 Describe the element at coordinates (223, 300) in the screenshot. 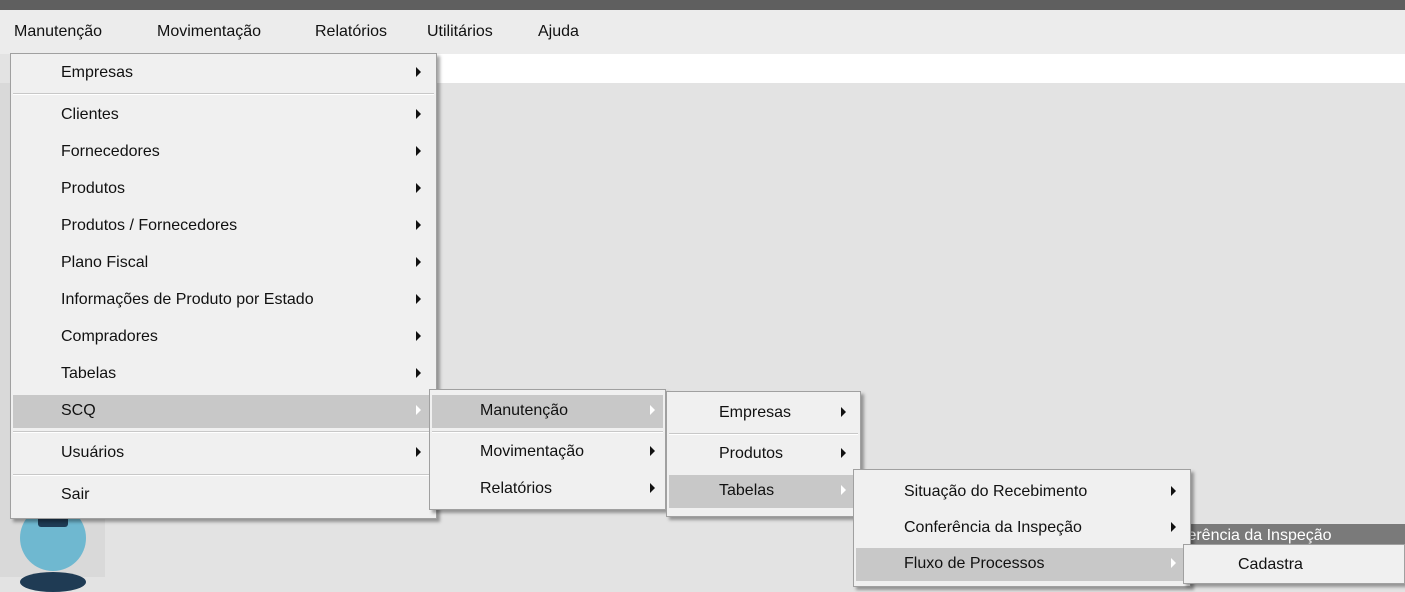

I see `menu-item-informacoes-produto-estado: Informações de Produto por Estado` at that location.